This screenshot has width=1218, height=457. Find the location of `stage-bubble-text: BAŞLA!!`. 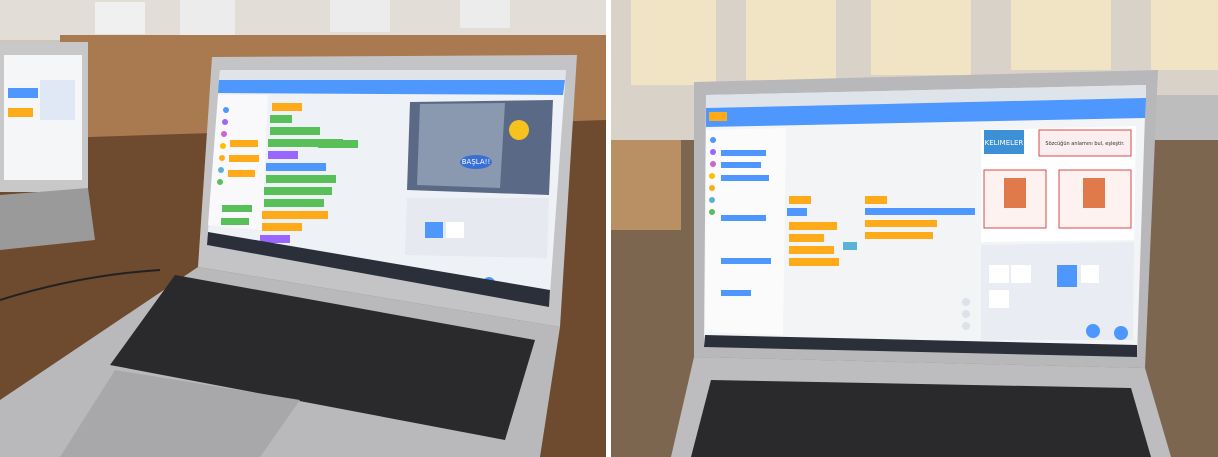

stage-bubble-text: BAŞLA!! is located at coordinates (476, 162).